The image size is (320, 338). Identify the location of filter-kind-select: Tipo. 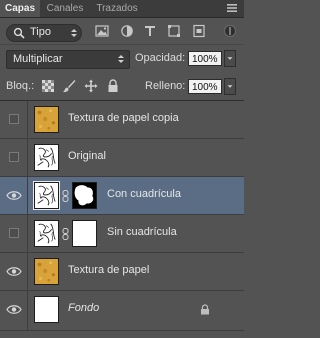
(44, 33).